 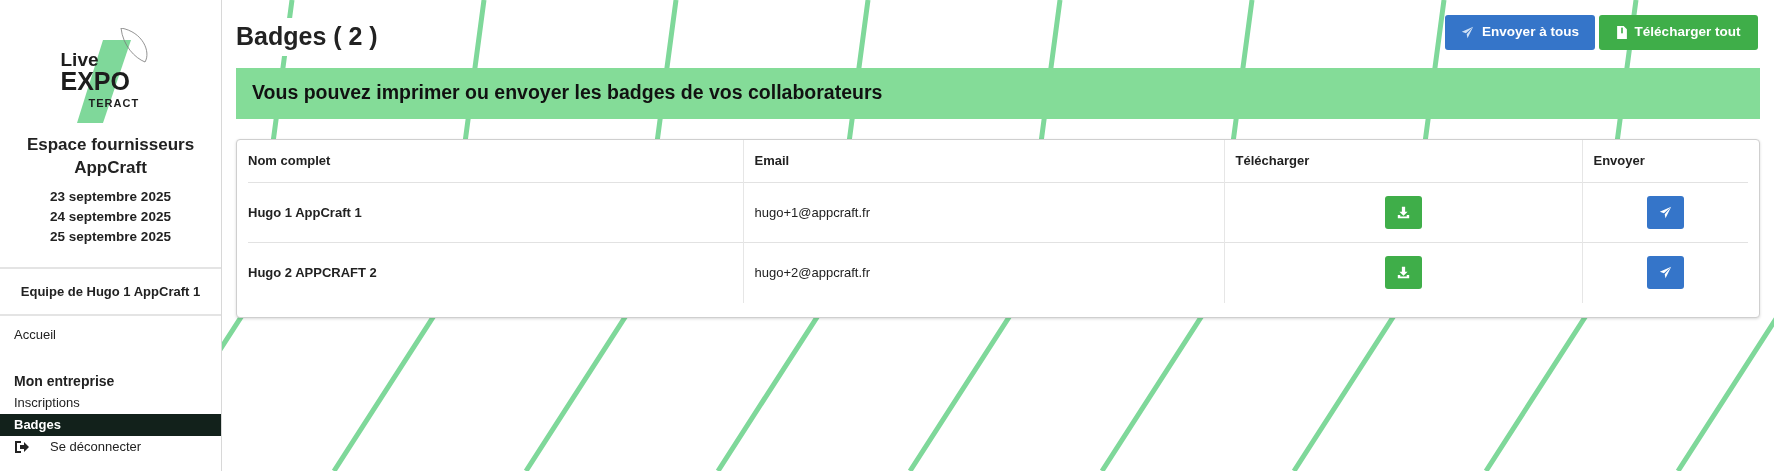 What do you see at coordinates (1621, 32) in the screenshot?
I see `file-icon` at bounding box center [1621, 32].